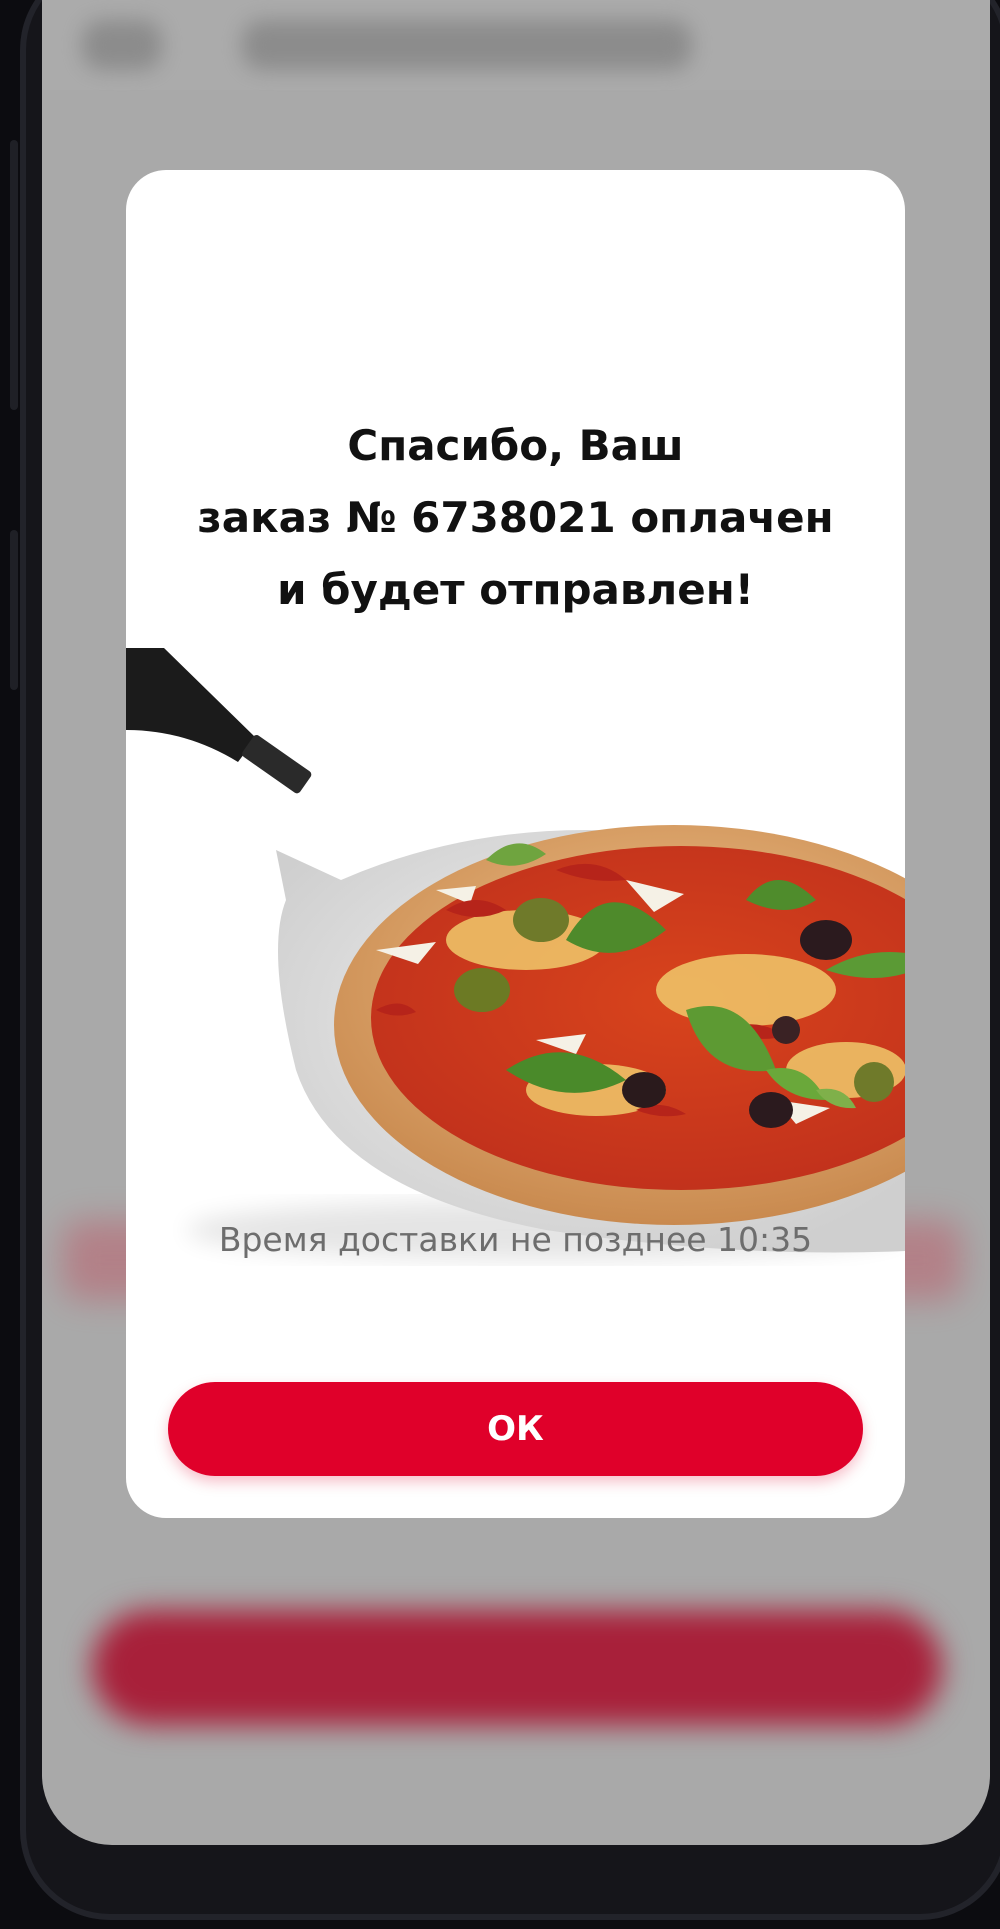  I want to click on peel-handle, so click(191, 705).